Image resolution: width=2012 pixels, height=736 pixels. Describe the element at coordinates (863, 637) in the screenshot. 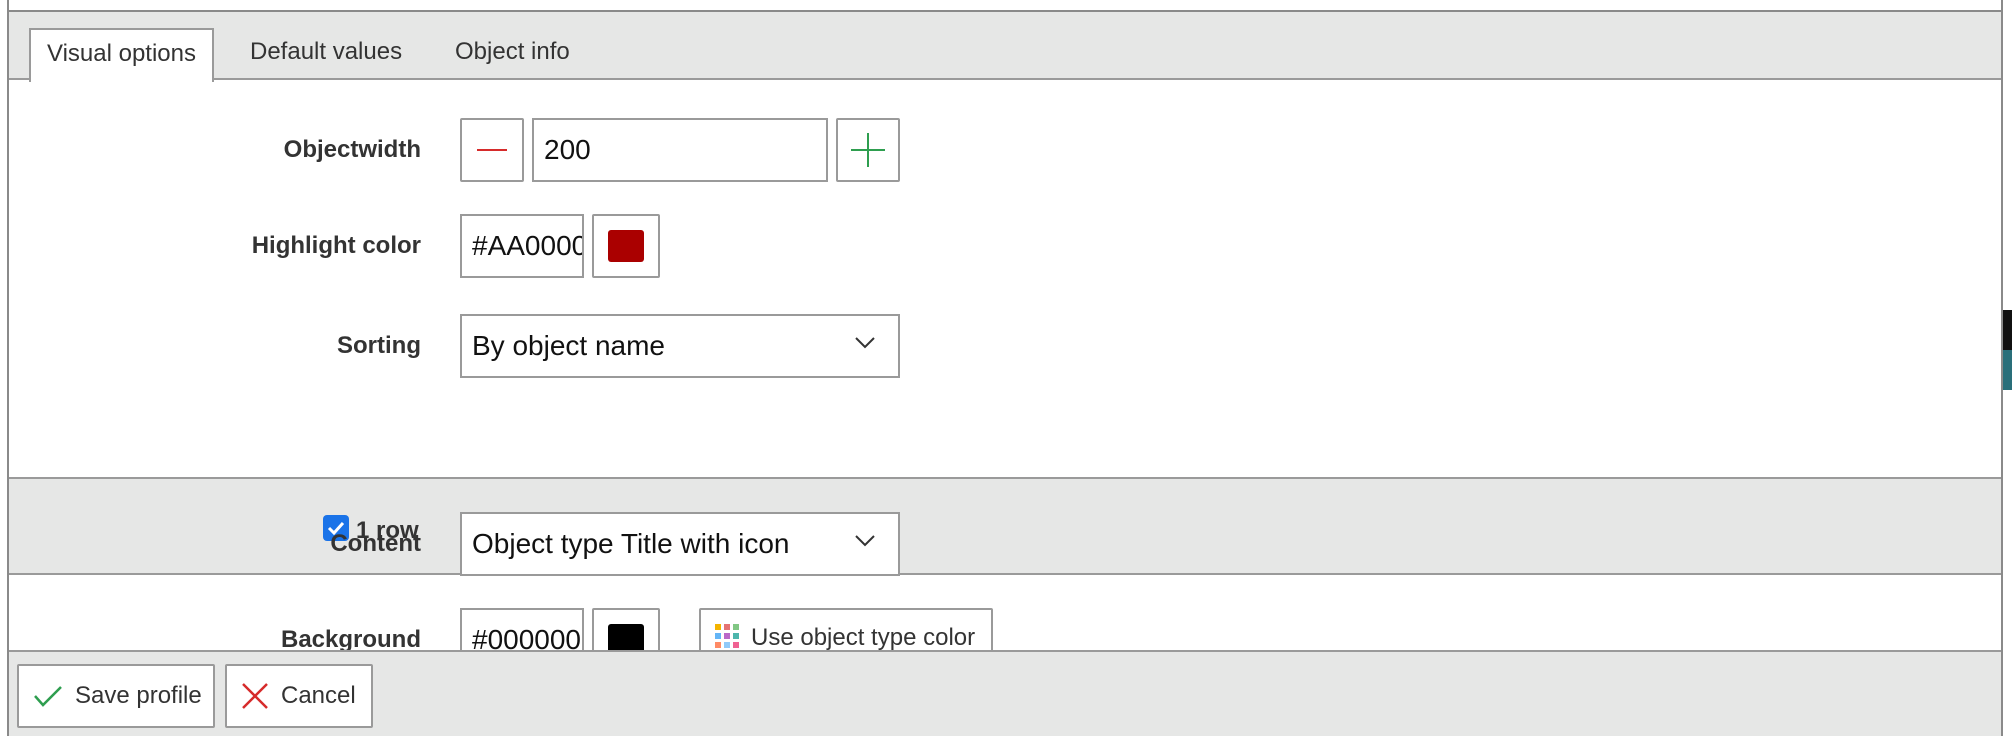

I see `use-object-type-color-label: Use object type color` at that location.